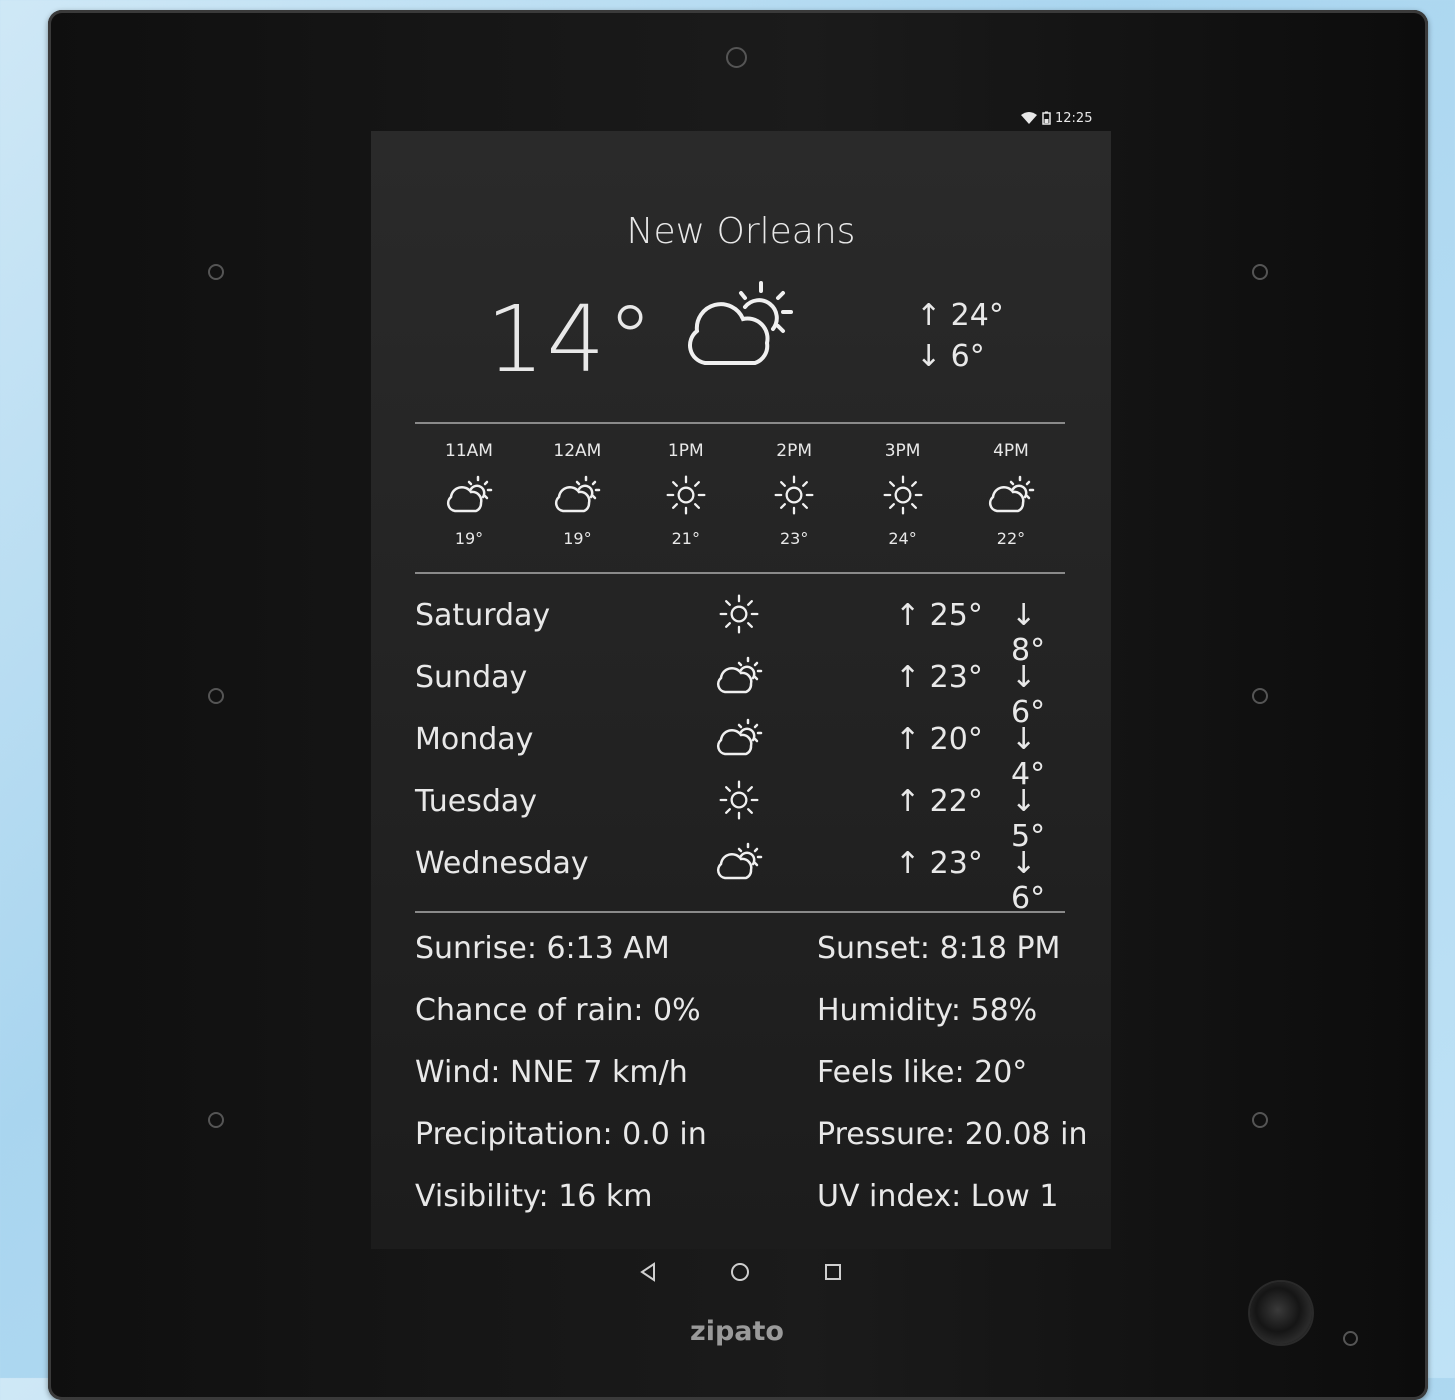  I want to click on precipitation-text: Precipitation: 0.0 in, so click(561, 1134).